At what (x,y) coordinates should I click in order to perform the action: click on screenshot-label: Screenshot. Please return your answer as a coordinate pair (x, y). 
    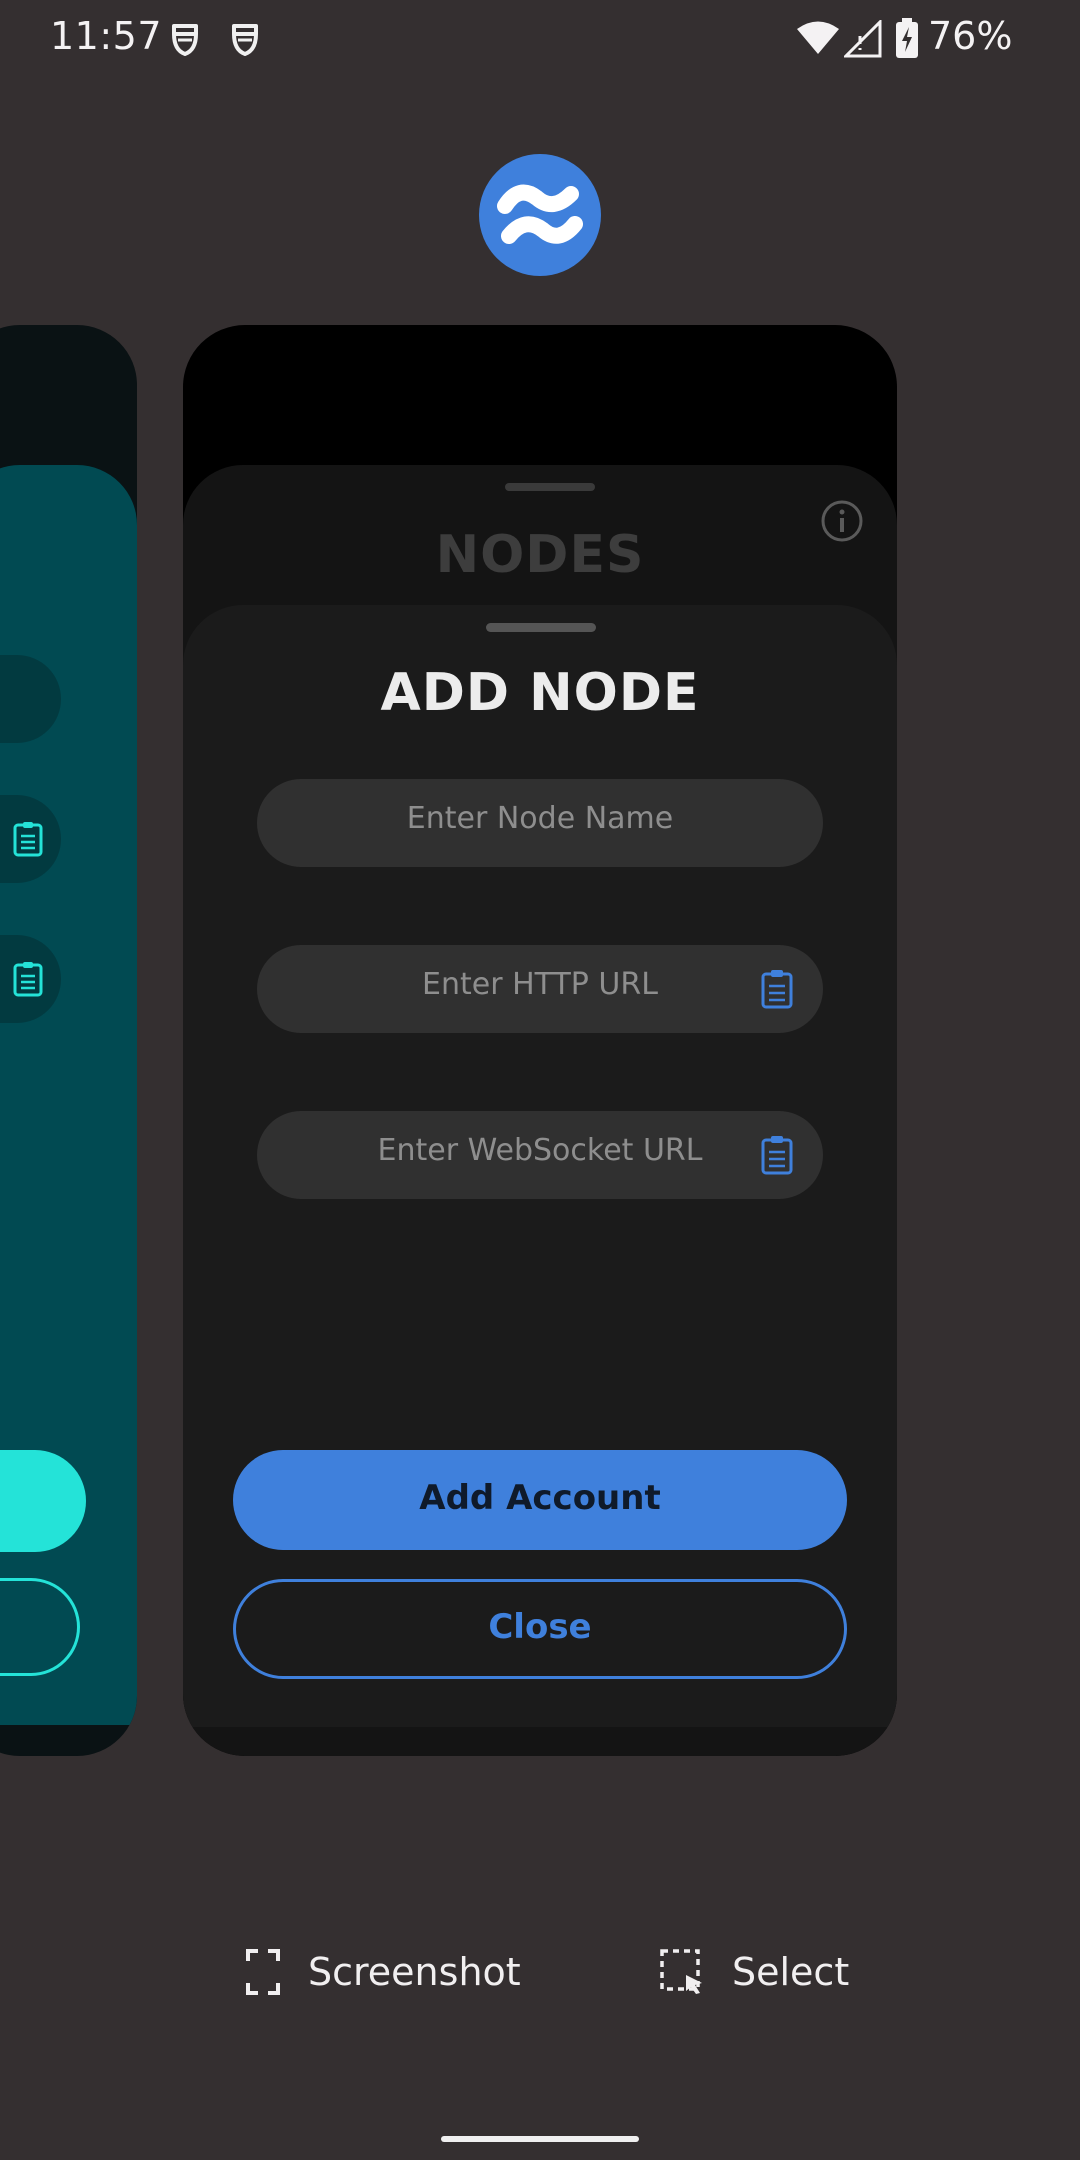
    Looking at the image, I should click on (414, 1972).